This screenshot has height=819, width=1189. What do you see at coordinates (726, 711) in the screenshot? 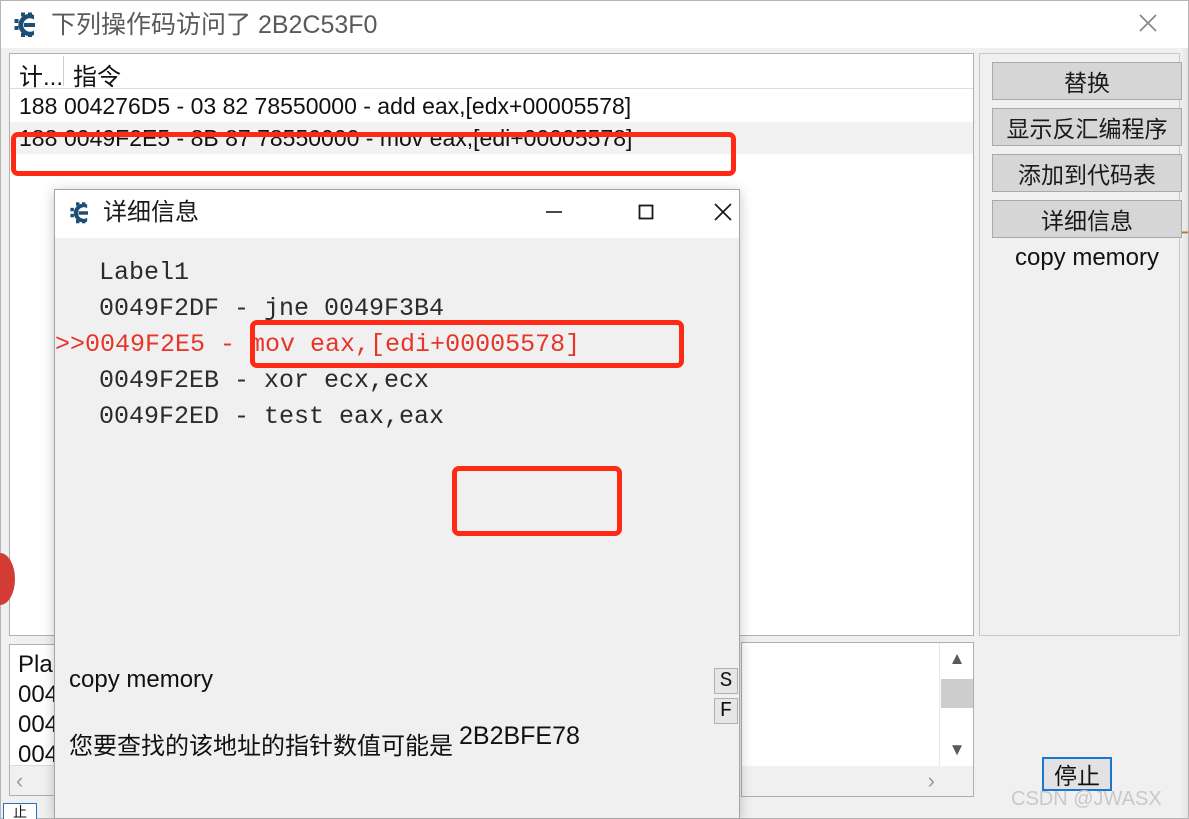
I see `flag-button-f: F` at bounding box center [726, 711].